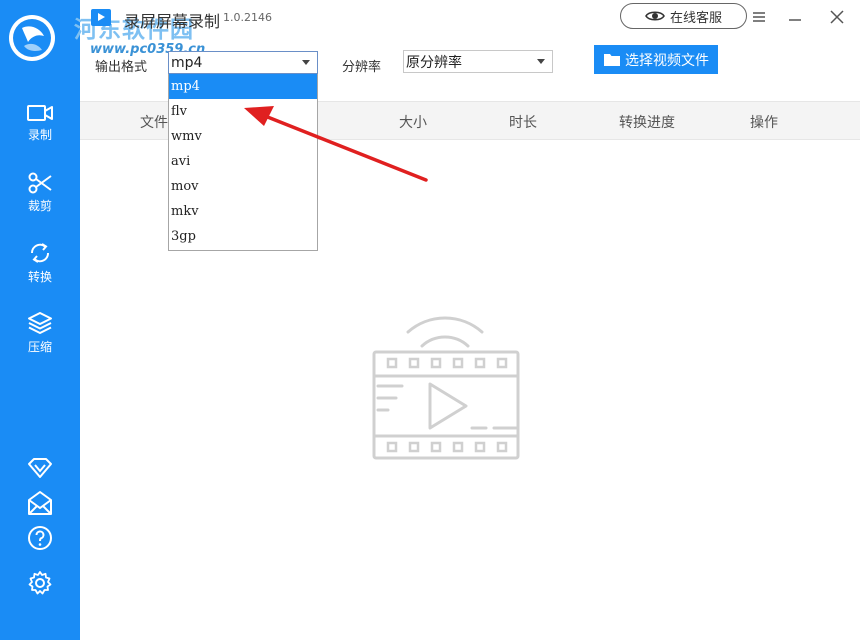 This screenshot has height=640, width=860. What do you see at coordinates (40, 123) in the screenshot?
I see `sidebar-item-record: 录制` at bounding box center [40, 123].